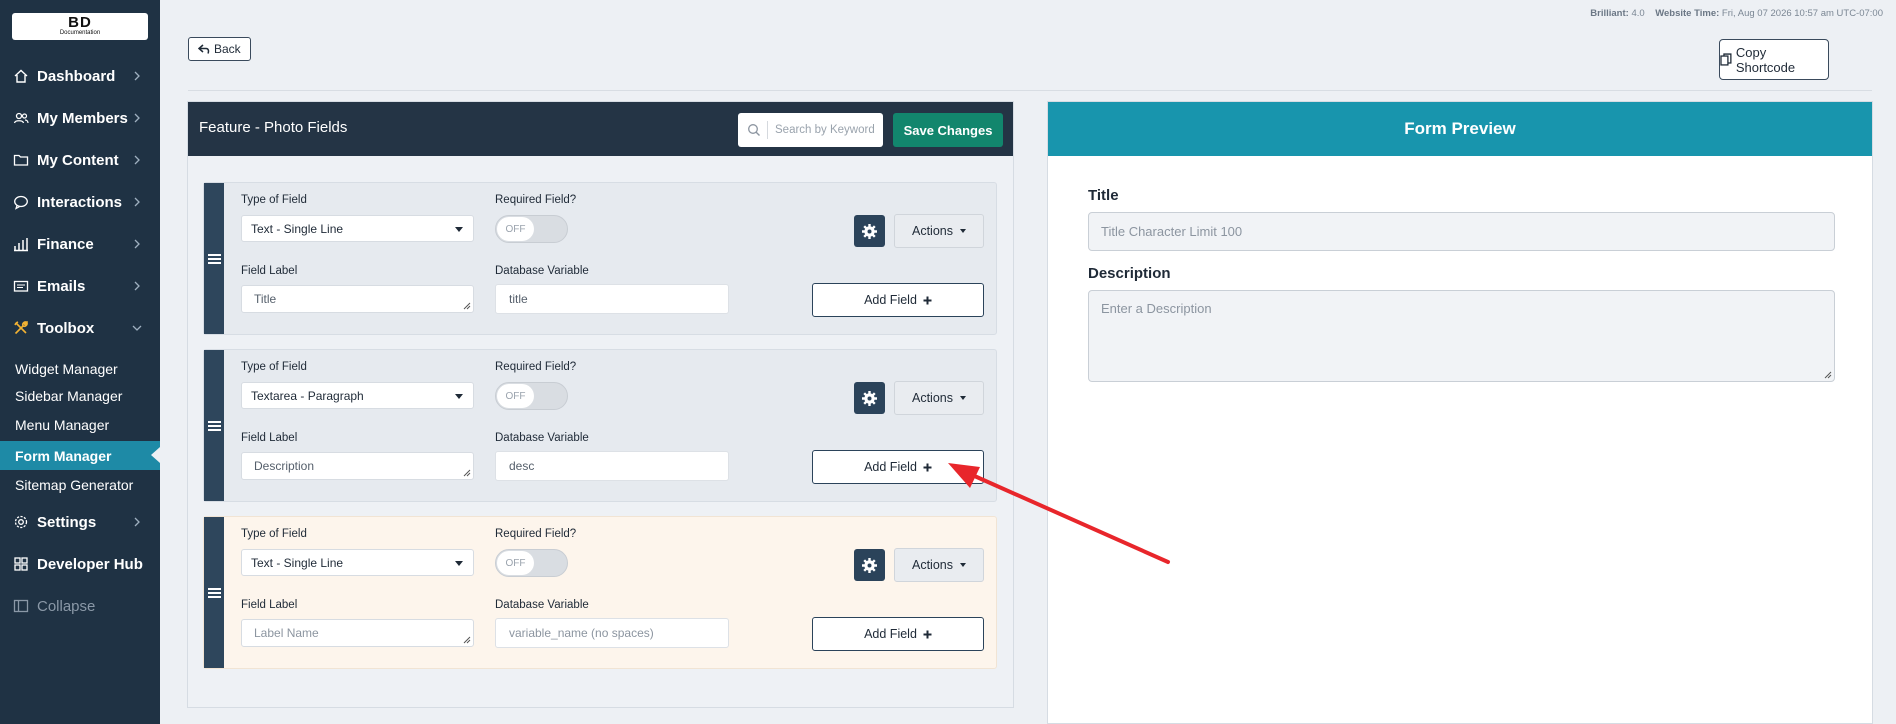 This screenshot has width=1896, height=724. I want to click on field-label-input: Title, so click(357, 299).